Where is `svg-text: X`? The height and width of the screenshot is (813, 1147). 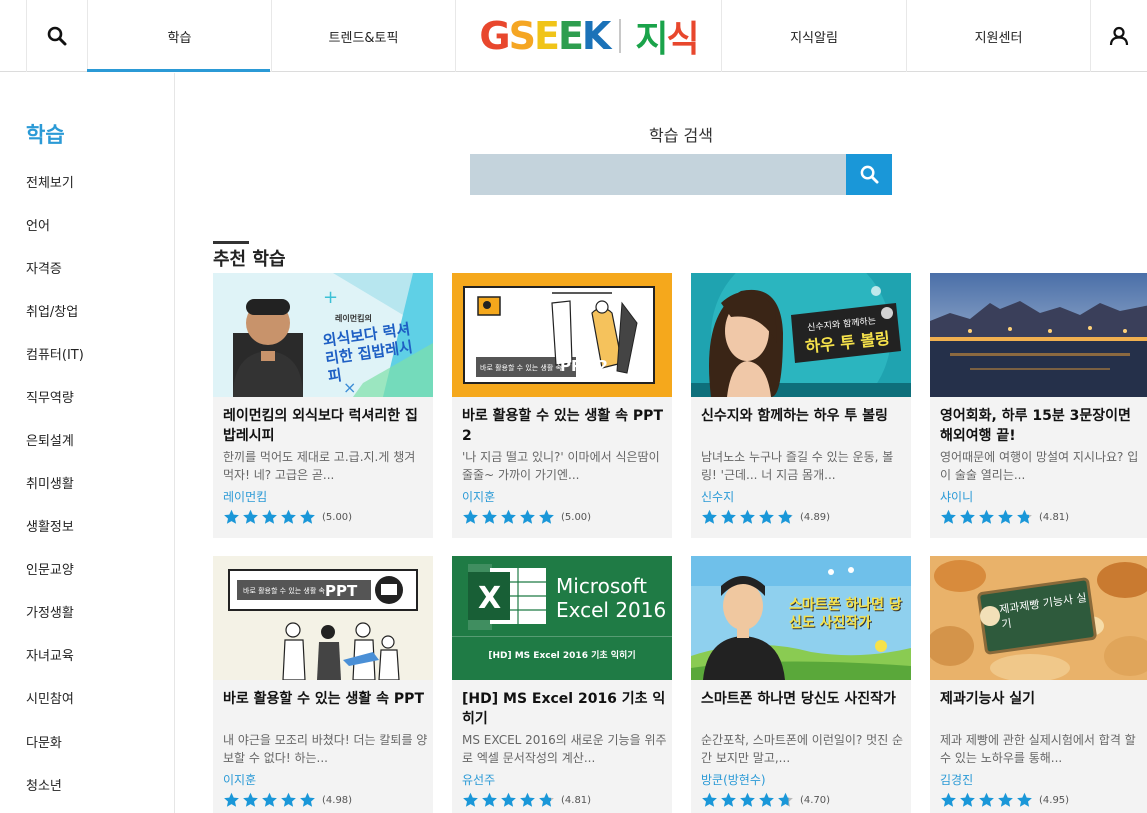 svg-text: X is located at coordinates (489, 598).